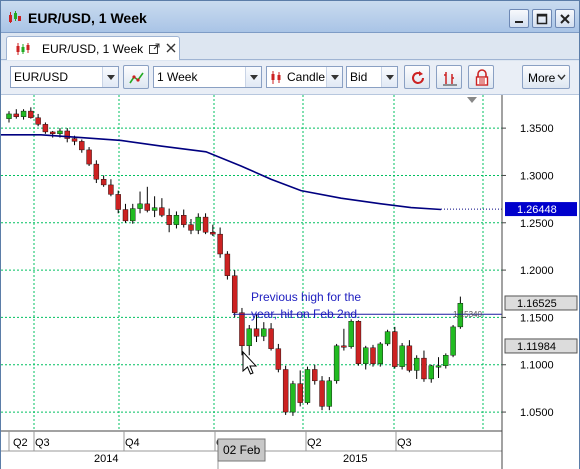 Image resolution: width=580 pixels, height=469 pixels. I want to click on refresh-button, so click(417, 77).